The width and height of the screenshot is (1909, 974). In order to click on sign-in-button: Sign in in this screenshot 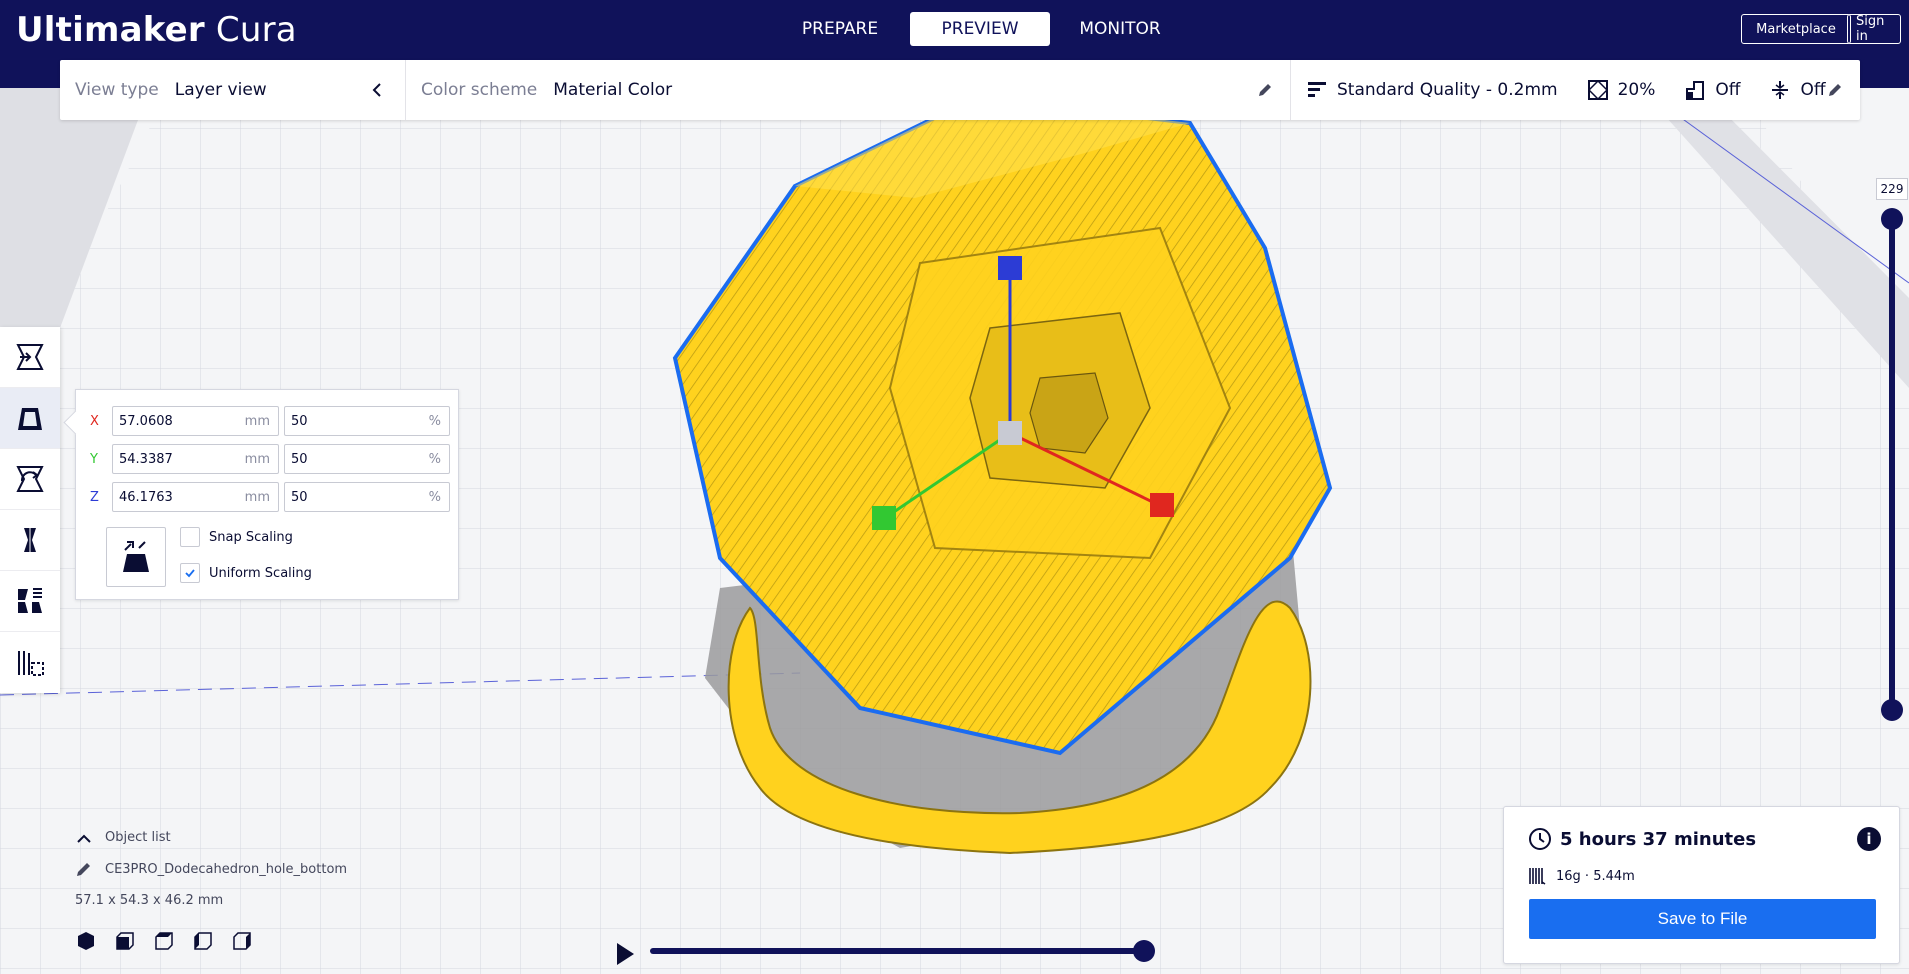, I will do `click(1874, 29)`.